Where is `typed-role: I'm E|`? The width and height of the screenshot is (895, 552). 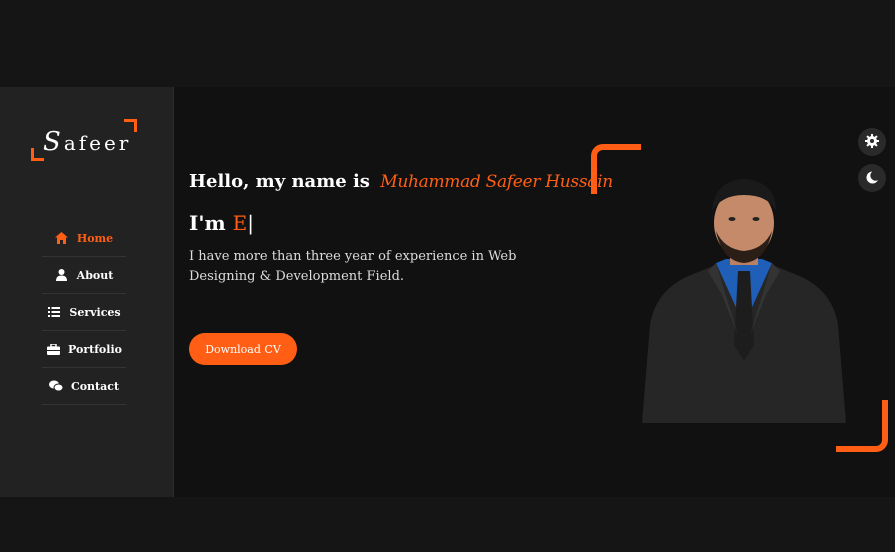
typed-role: I'm E| is located at coordinates (221, 223).